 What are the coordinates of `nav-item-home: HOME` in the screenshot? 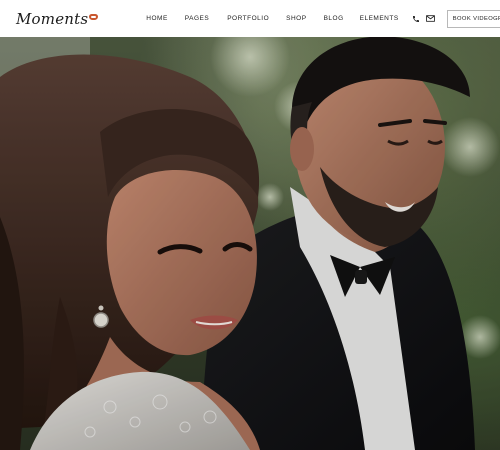 It's located at (157, 18).